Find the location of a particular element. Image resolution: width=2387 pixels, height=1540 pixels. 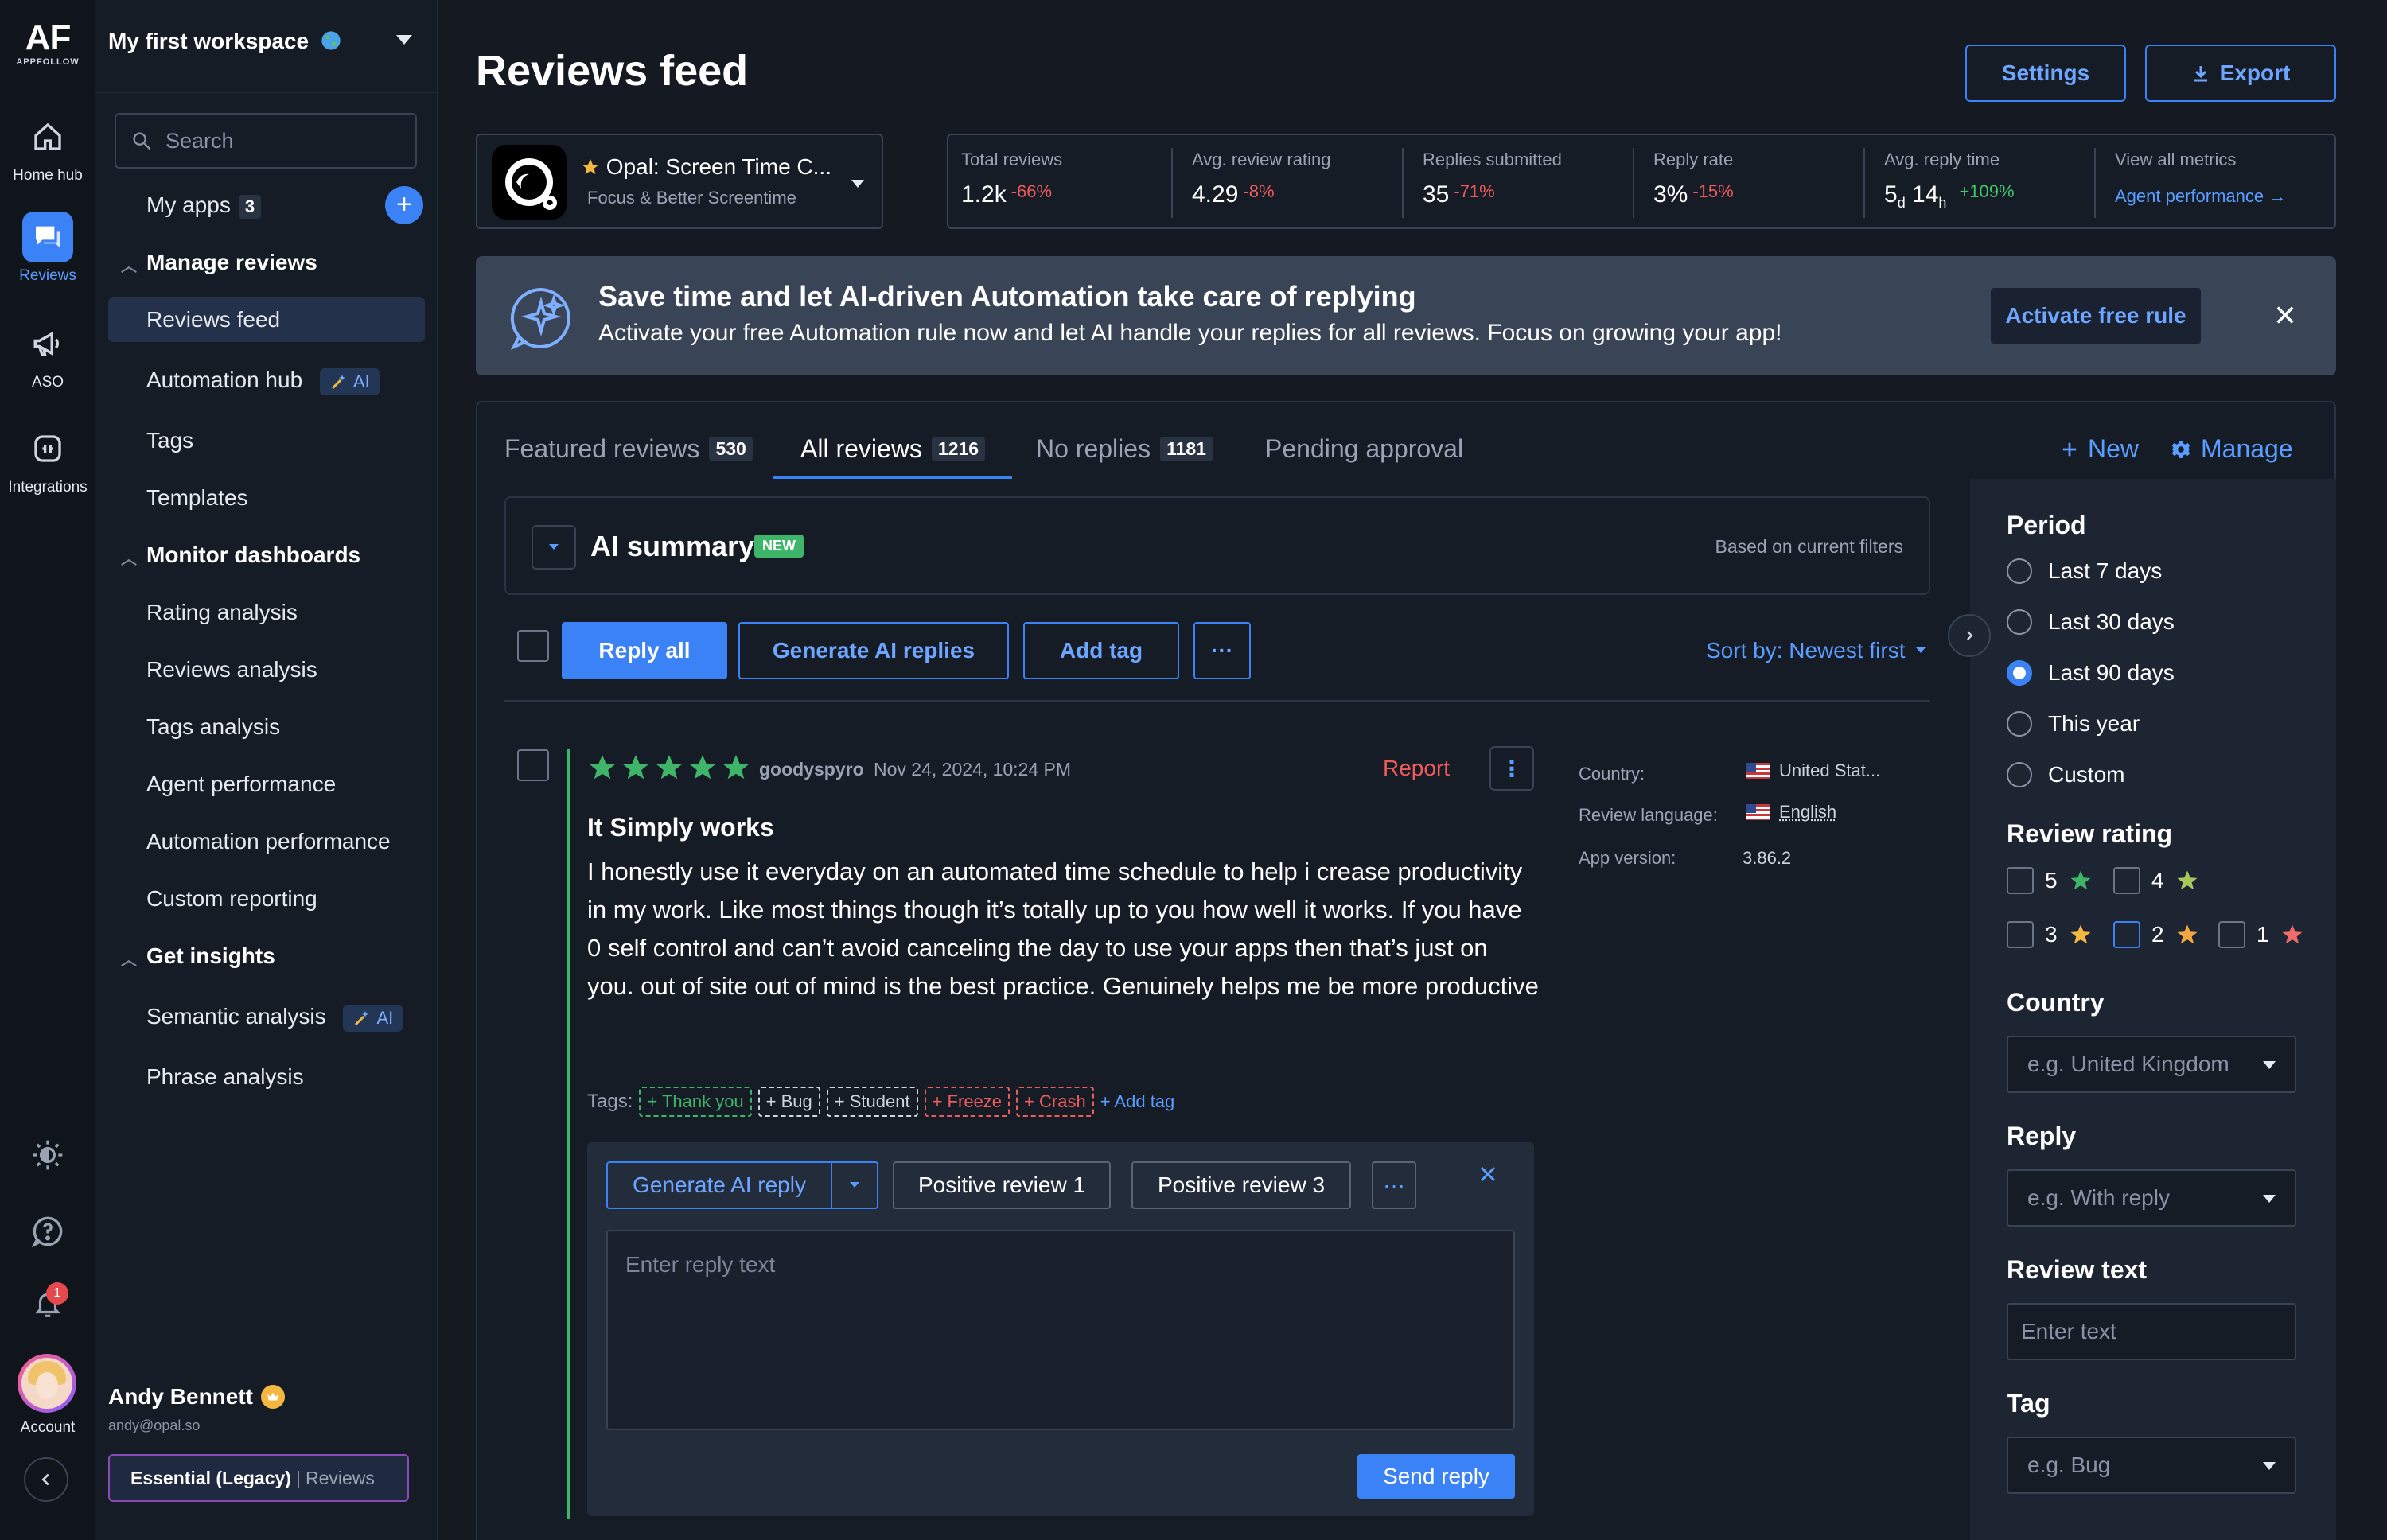

chevron-down-icon is located at coordinates (855, 1185).